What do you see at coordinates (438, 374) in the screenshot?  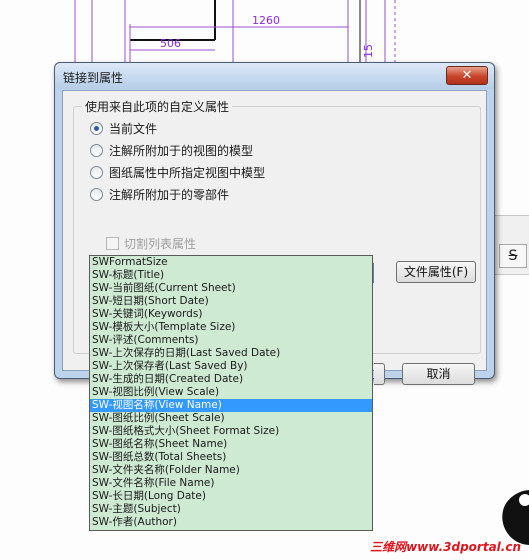 I see `cancel-button: 取消` at bounding box center [438, 374].